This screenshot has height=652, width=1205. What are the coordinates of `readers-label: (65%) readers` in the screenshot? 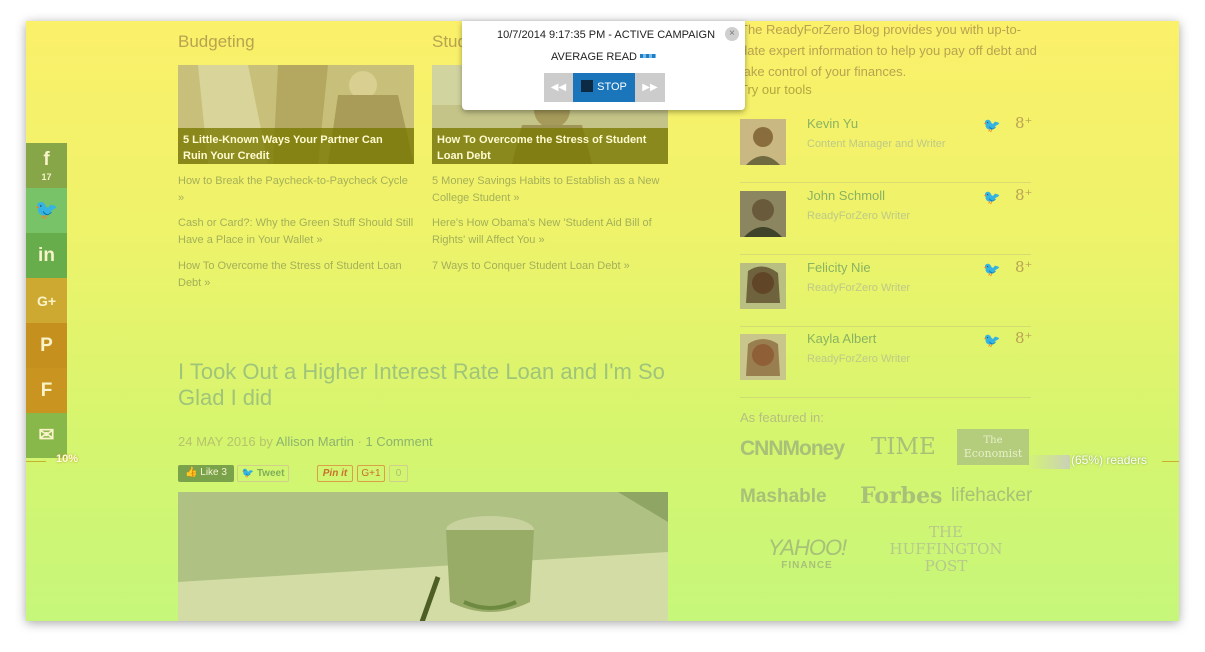 It's located at (1109, 460).